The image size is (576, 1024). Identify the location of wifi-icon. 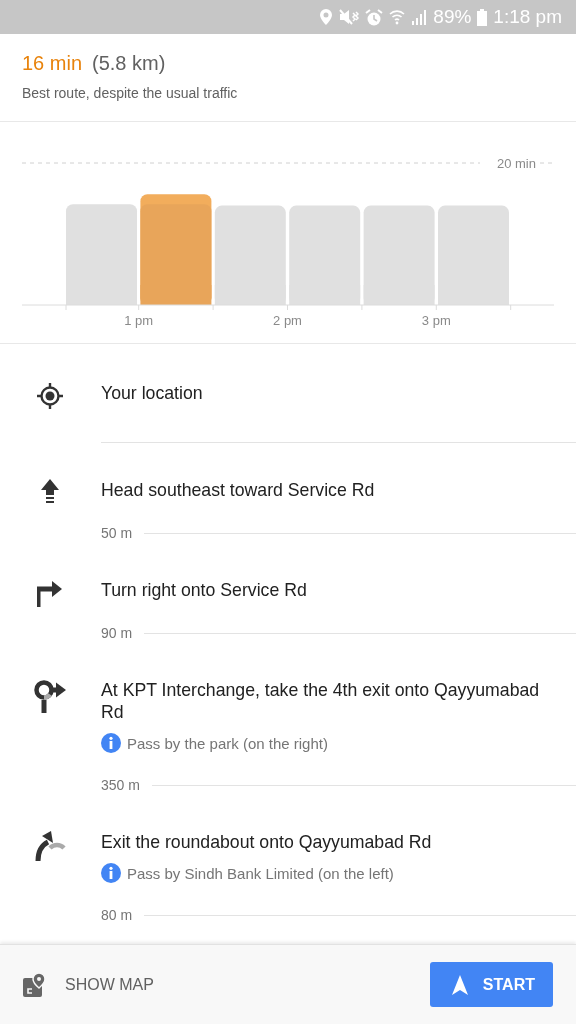
(397, 17).